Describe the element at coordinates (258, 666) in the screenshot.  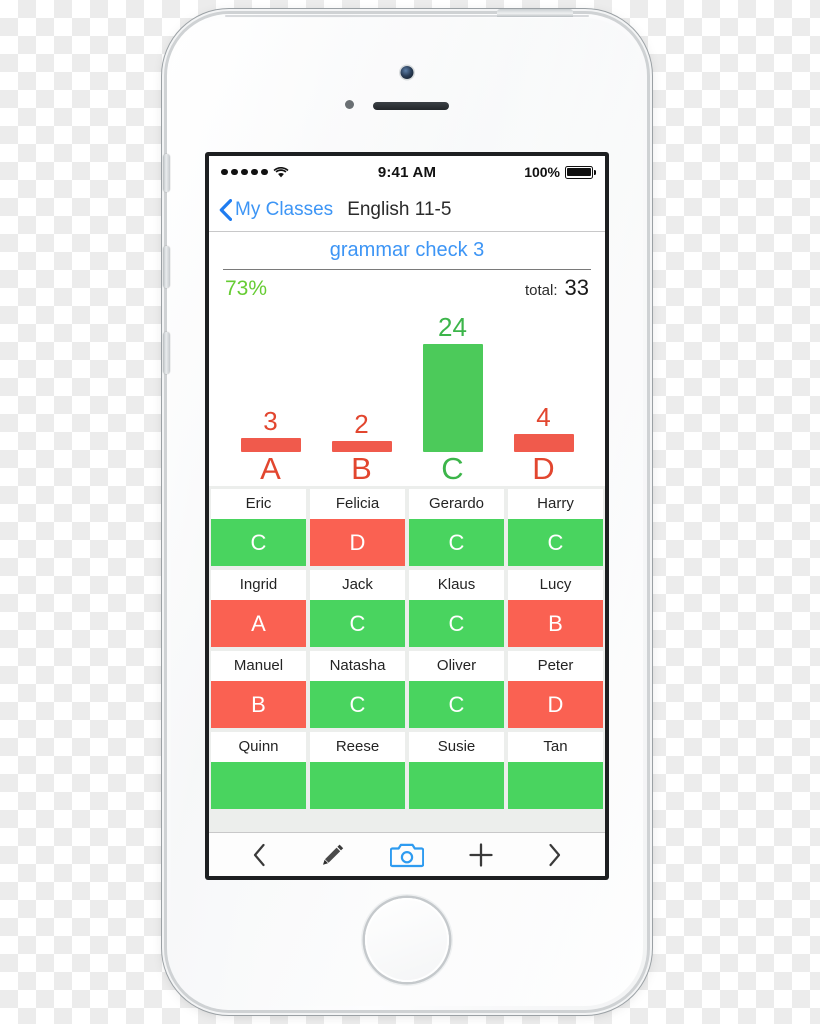
I see `student-name: Manuel` at that location.